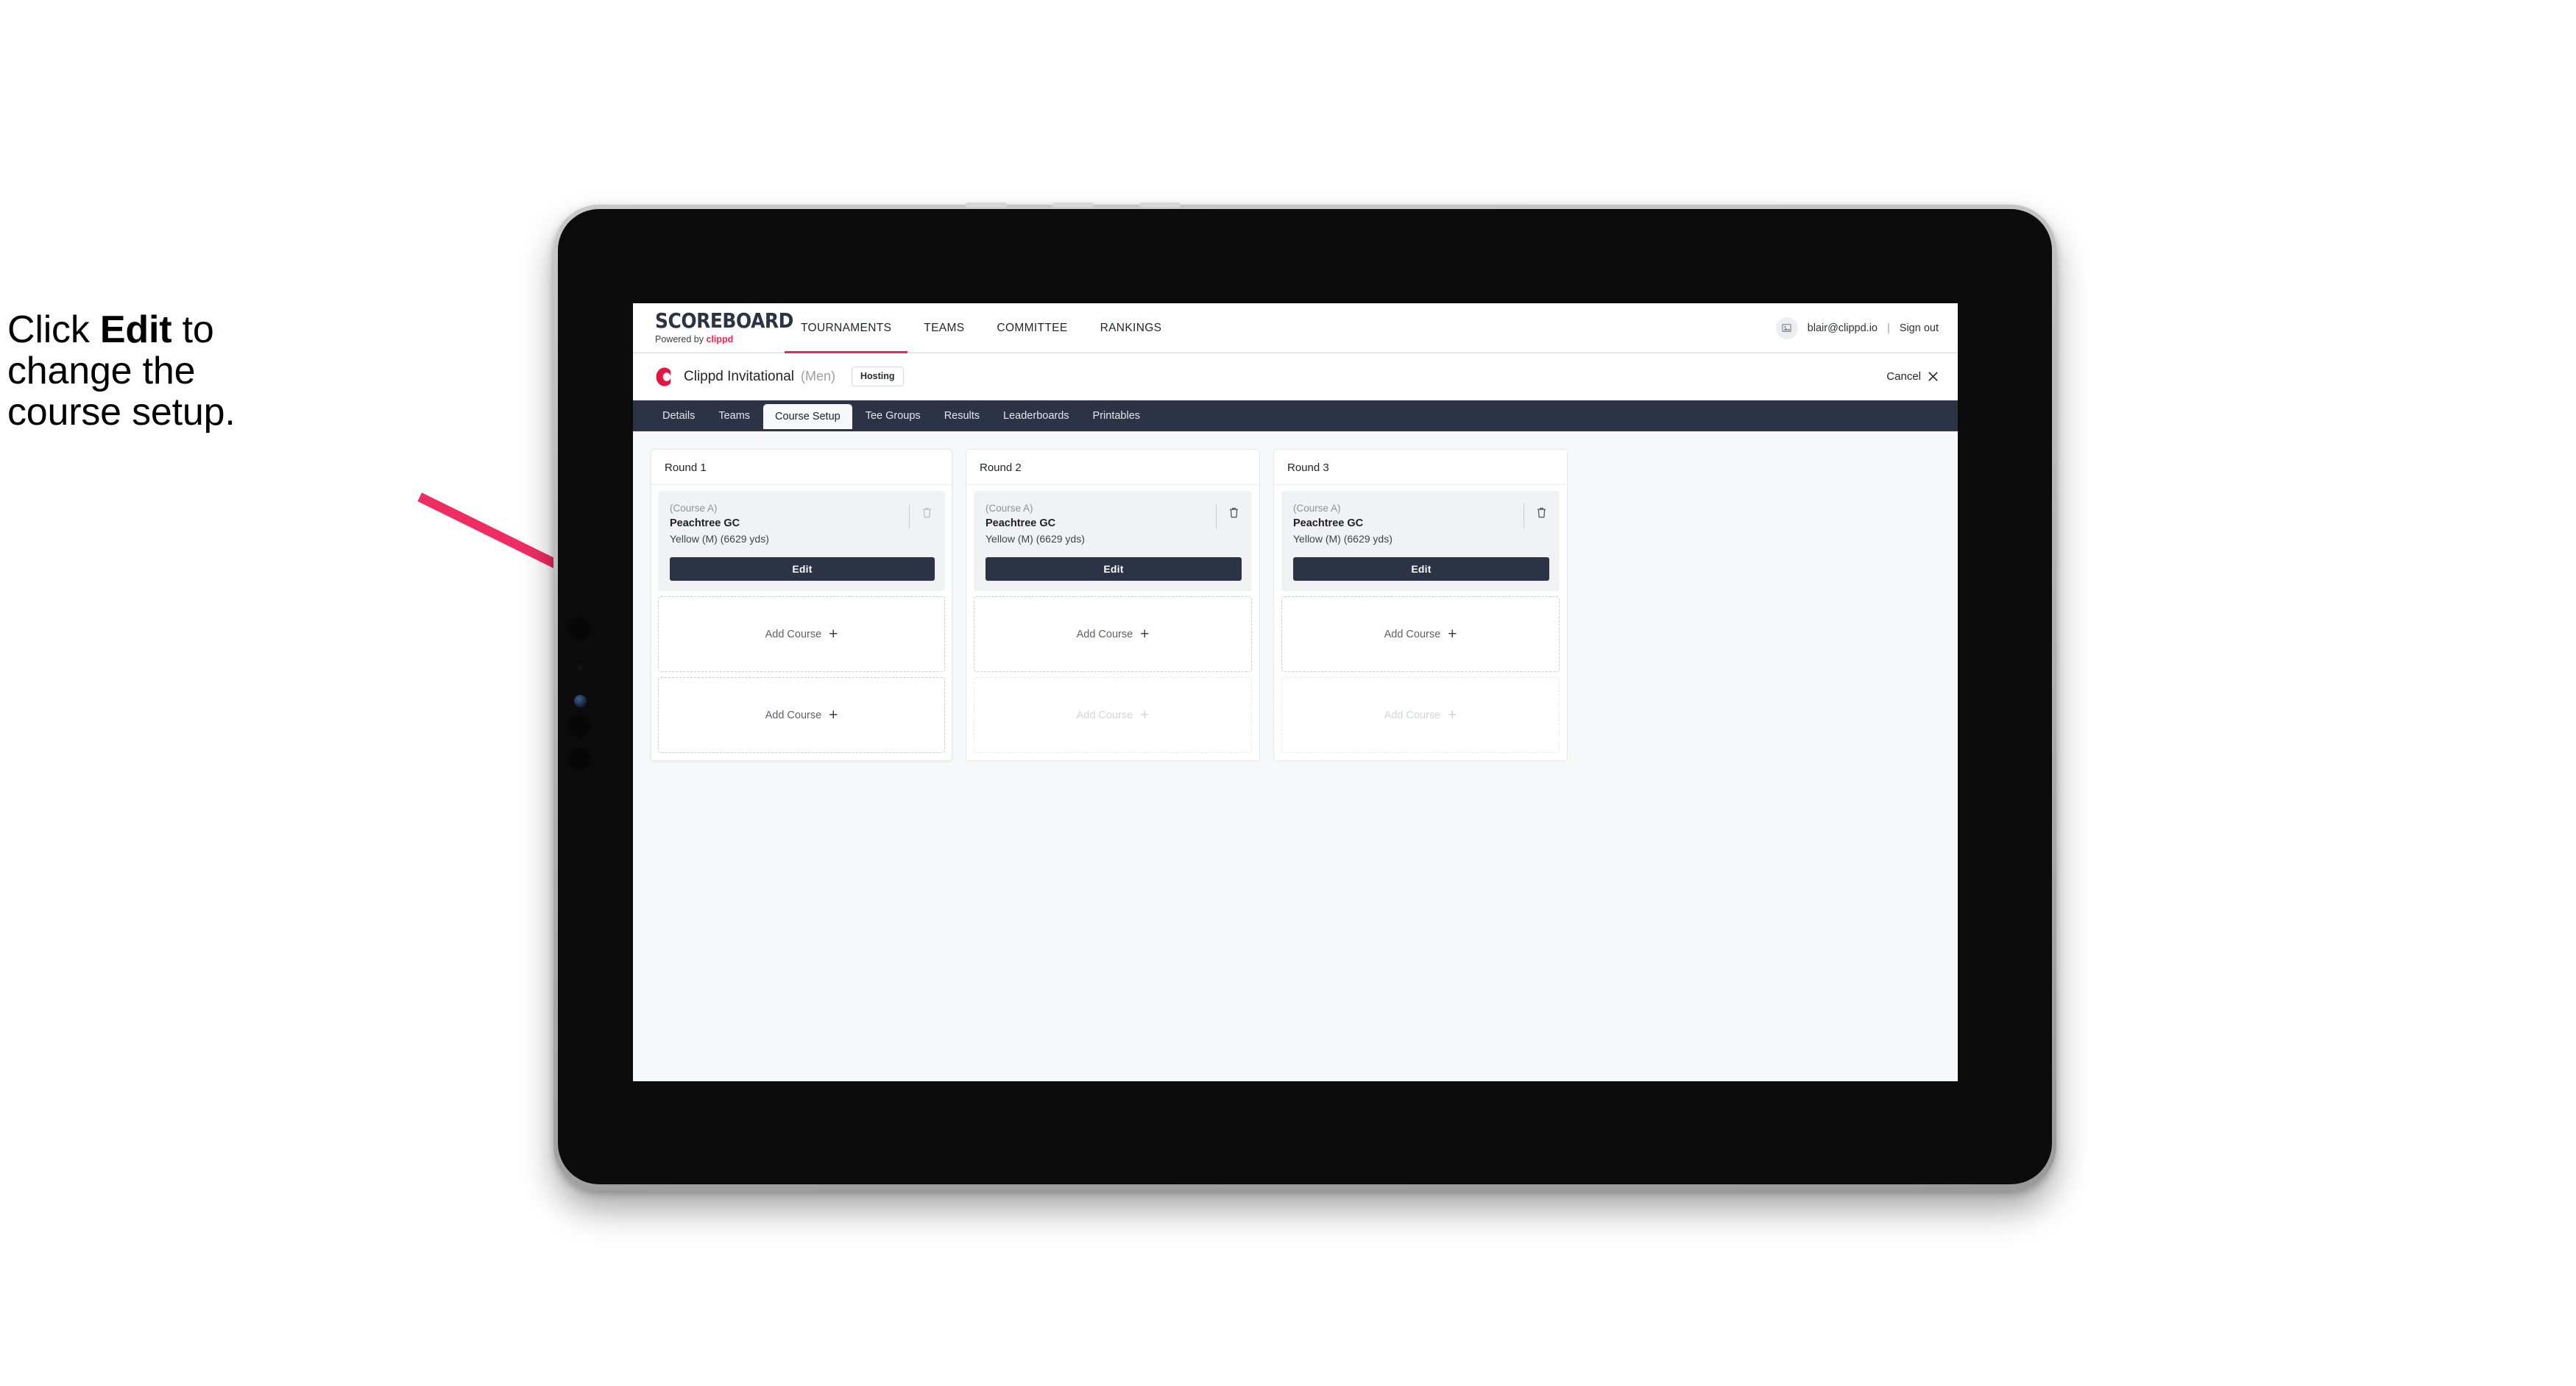 This screenshot has height=1386, width=2576. I want to click on tournament-name: Clippd Invitational, so click(739, 376).